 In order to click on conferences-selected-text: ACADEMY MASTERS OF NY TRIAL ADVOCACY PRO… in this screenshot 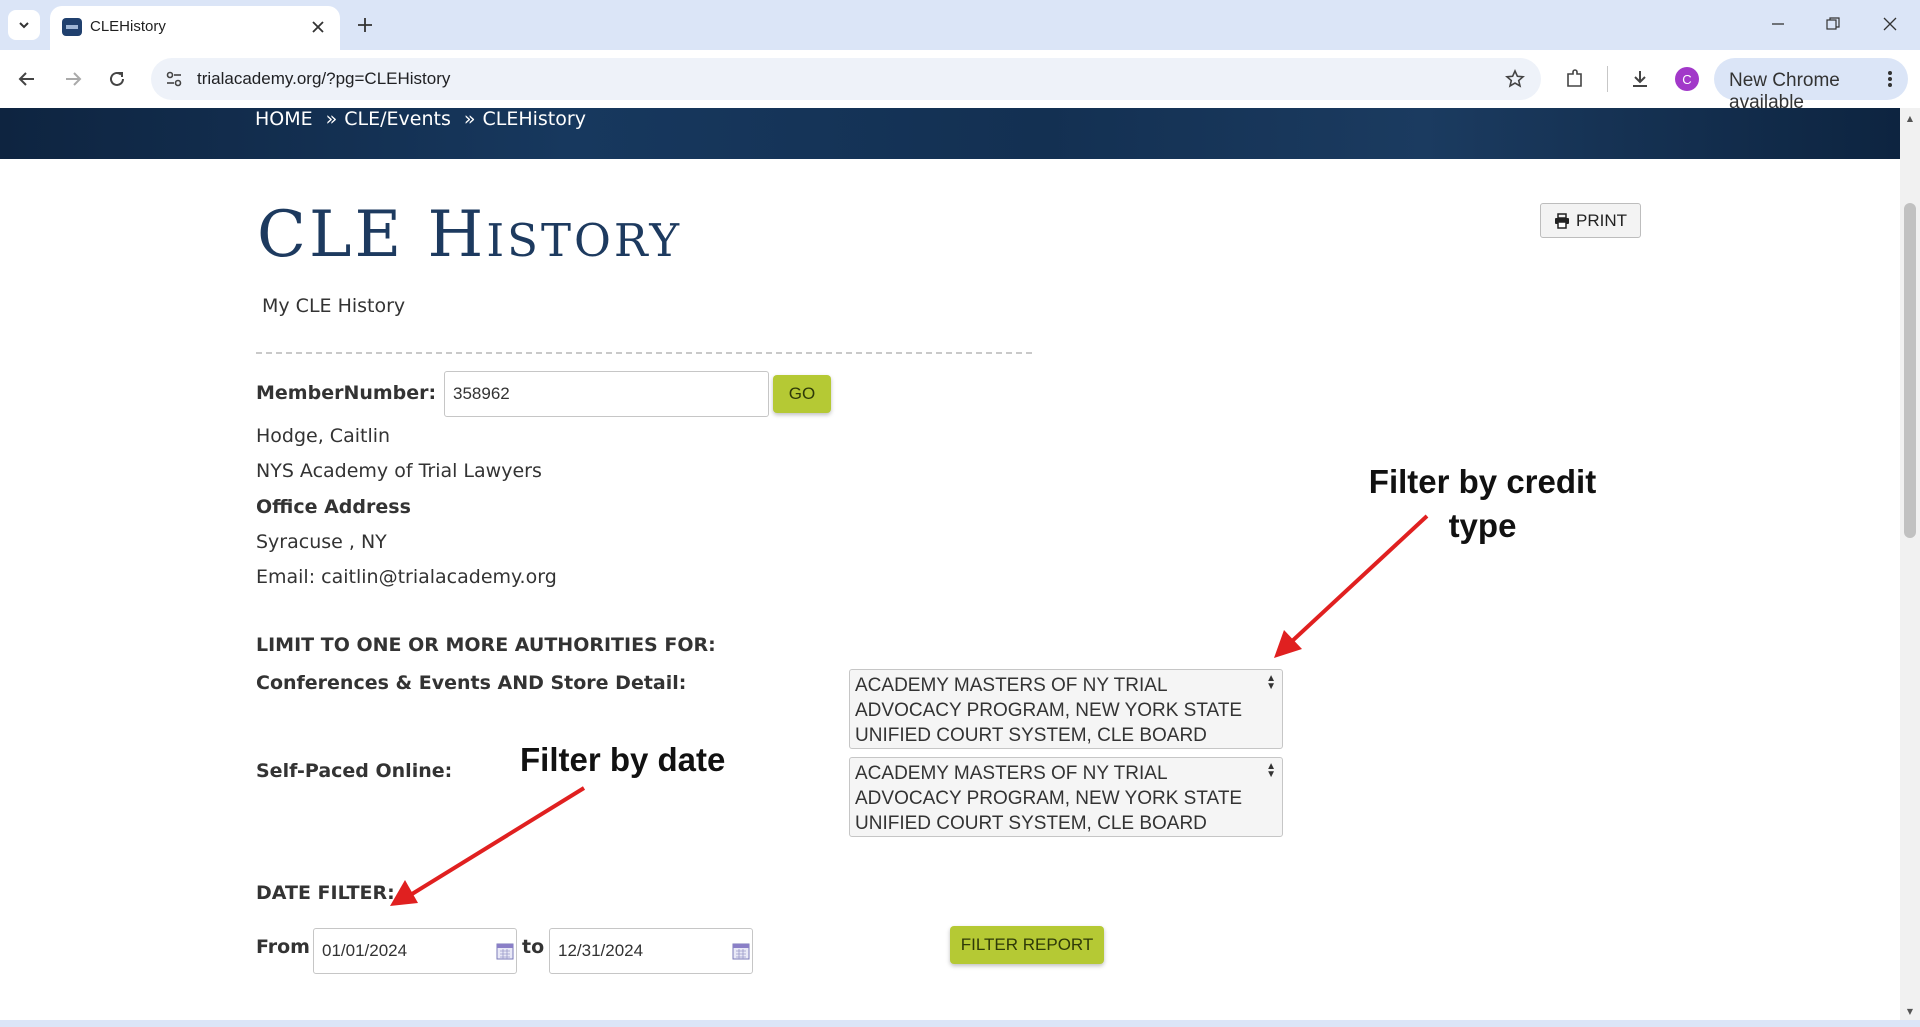, I will do `click(1049, 710)`.